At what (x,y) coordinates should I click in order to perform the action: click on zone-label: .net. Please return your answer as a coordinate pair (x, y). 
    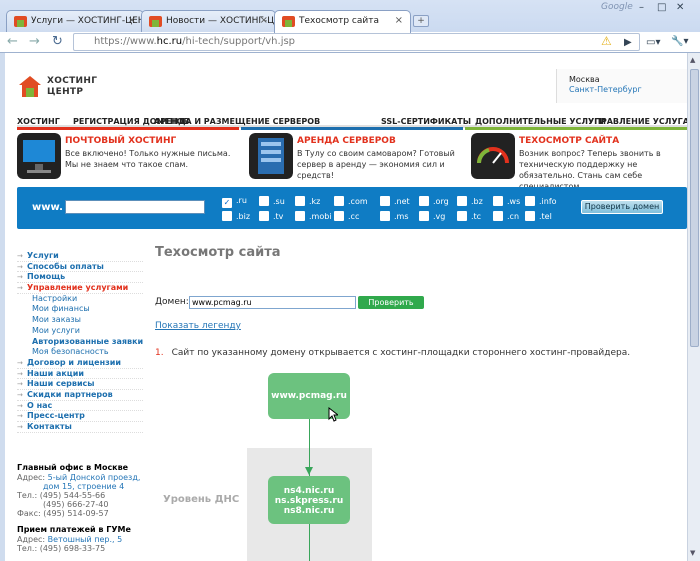
    Looking at the image, I should click on (402, 201).